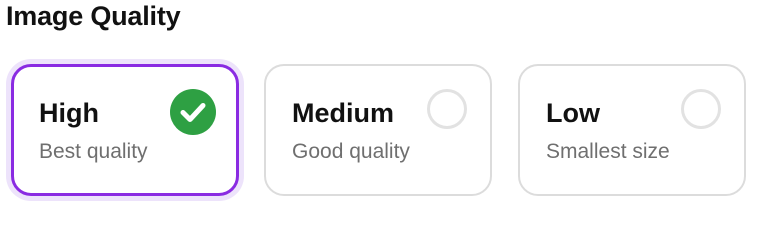 This screenshot has height=240, width=760. Describe the element at coordinates (608, 151) in the screenshot. I see `option-description: Smallest size` at that location.